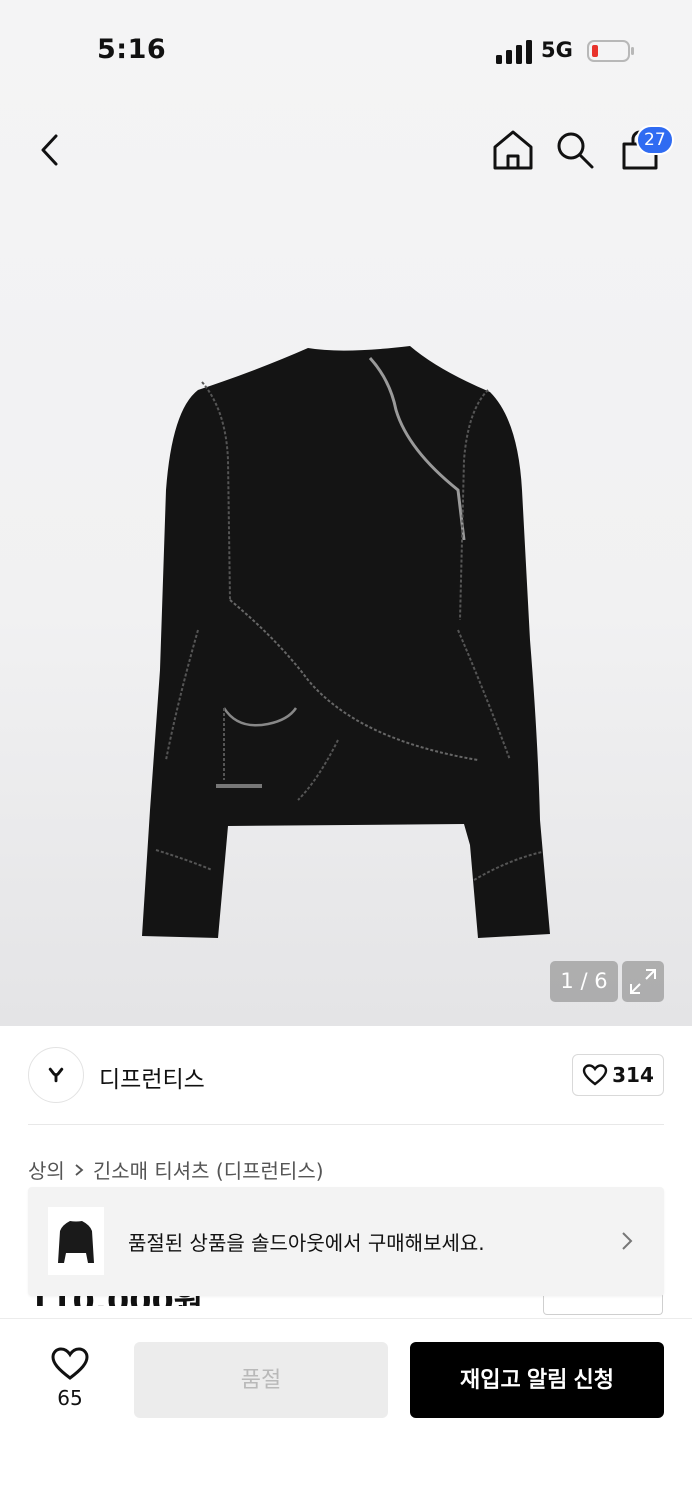 Image resolution: width=692 pixels, height=1500 pixels. I want to click on soldout-button: 품절, so click(261, 1380).